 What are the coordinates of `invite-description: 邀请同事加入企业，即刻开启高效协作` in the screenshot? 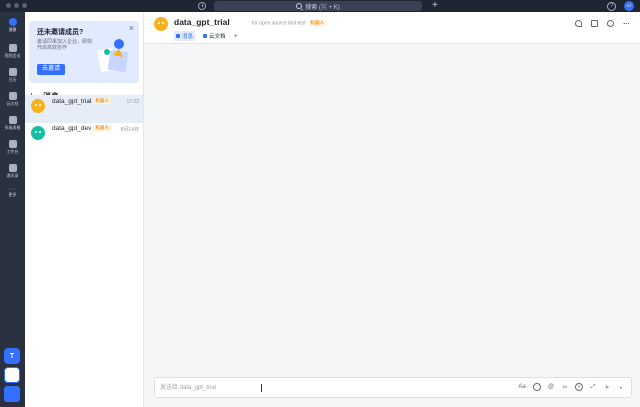 It's located at (65, 45).